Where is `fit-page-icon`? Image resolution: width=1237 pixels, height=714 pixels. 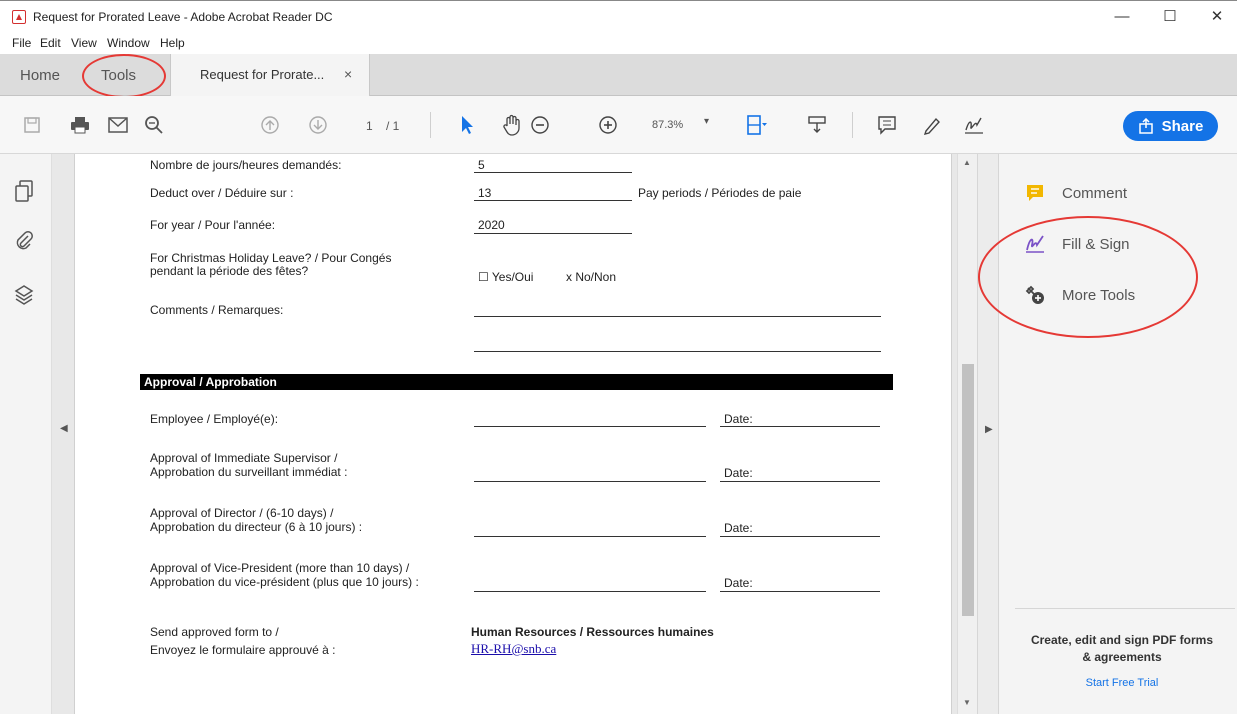 fit-page-icon is located at coordinates (757, 125).